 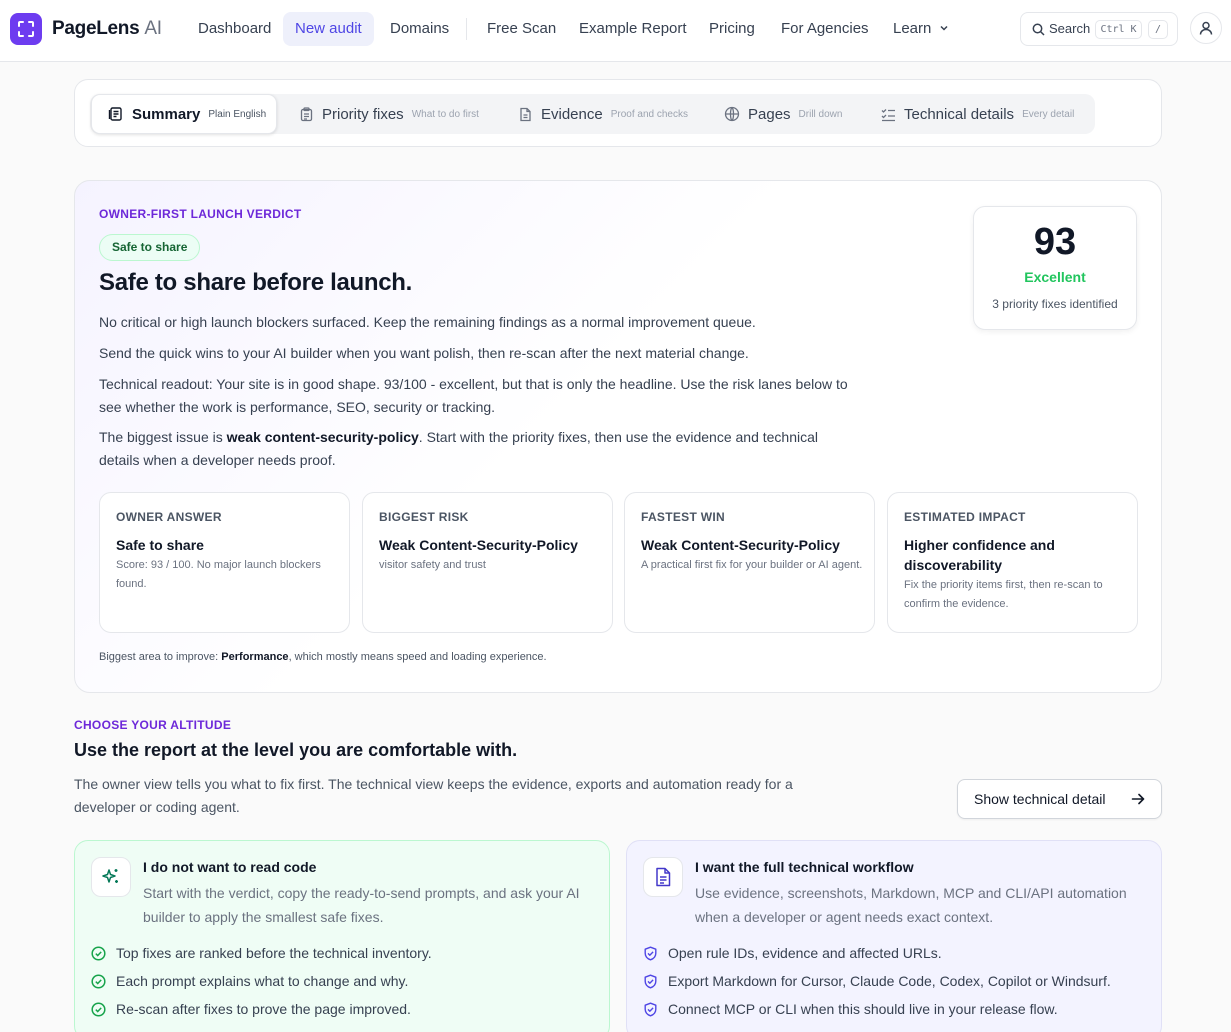 I want to click on biggest-risk-title: Weak Content-Security-Policy, so click(x=478, y=545).